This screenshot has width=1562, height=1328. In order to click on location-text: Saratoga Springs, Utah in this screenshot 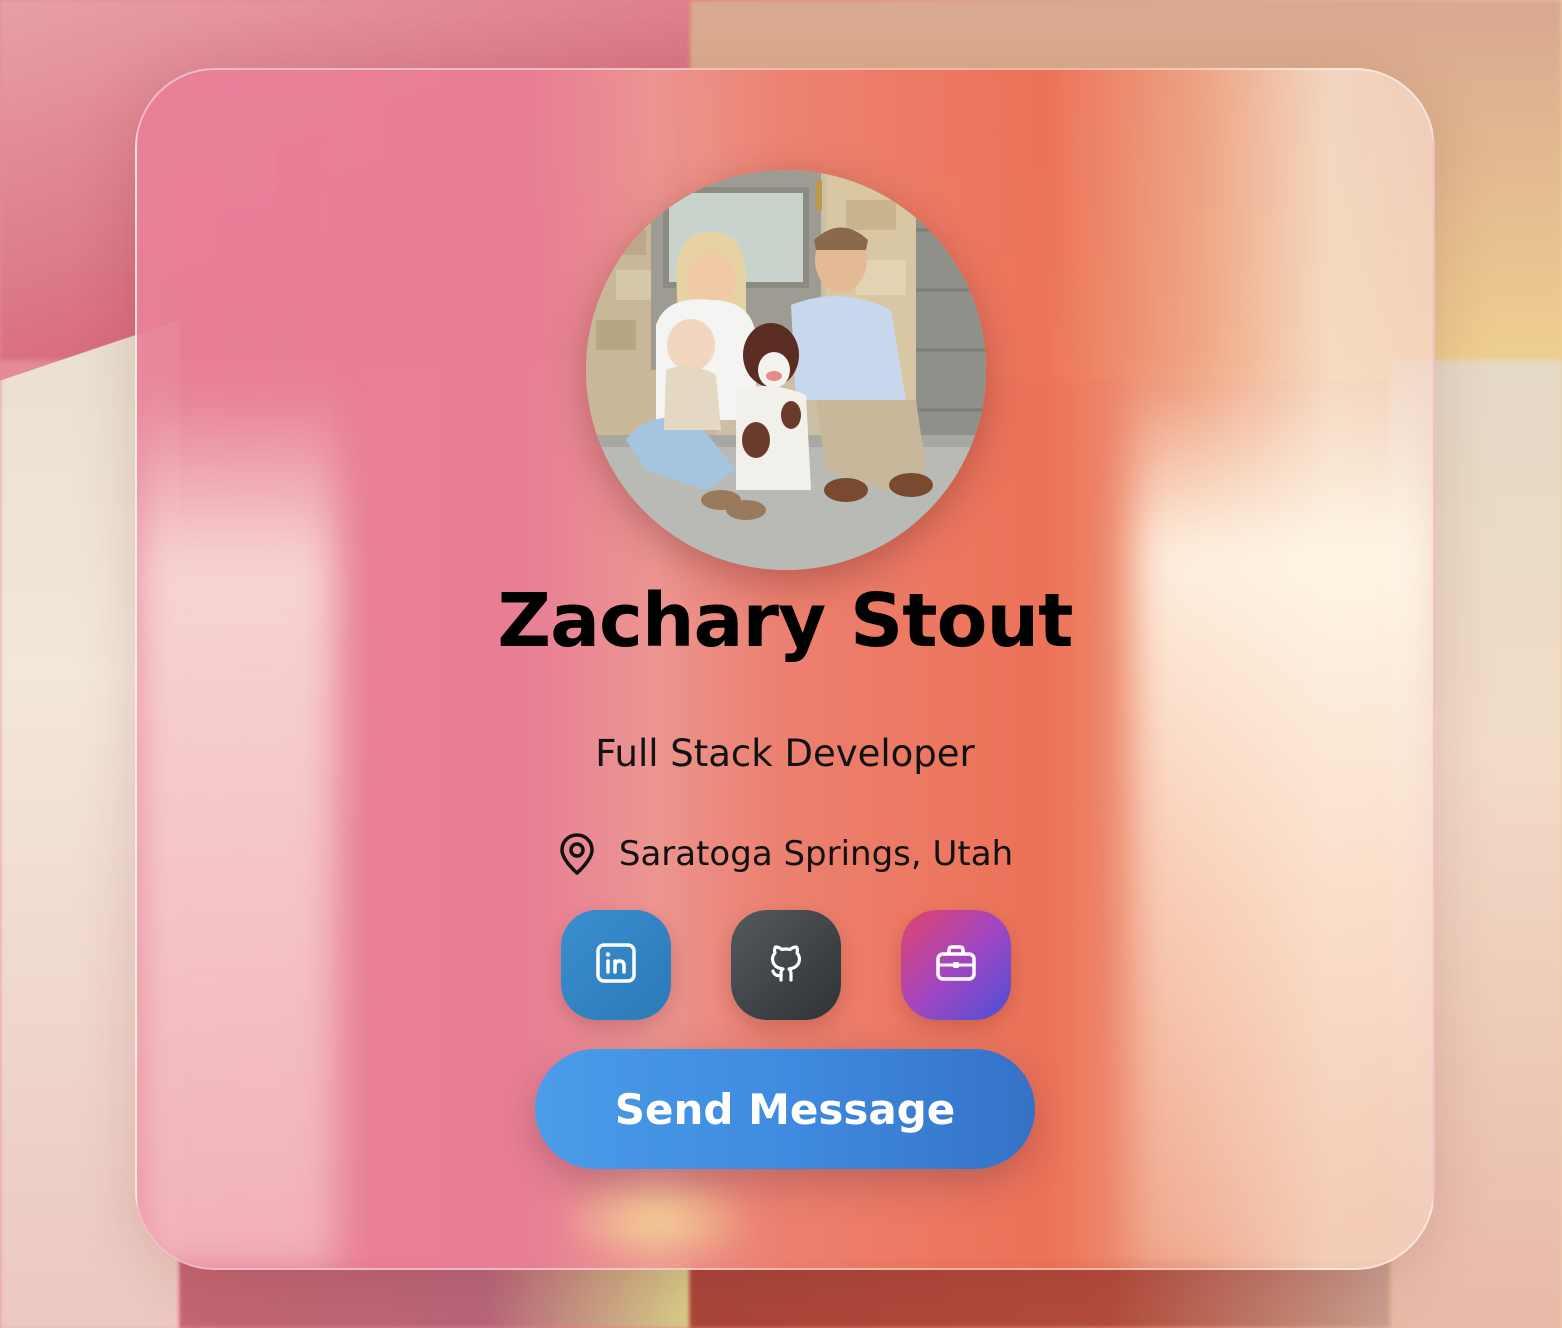, I will do `click(816, 854)`.